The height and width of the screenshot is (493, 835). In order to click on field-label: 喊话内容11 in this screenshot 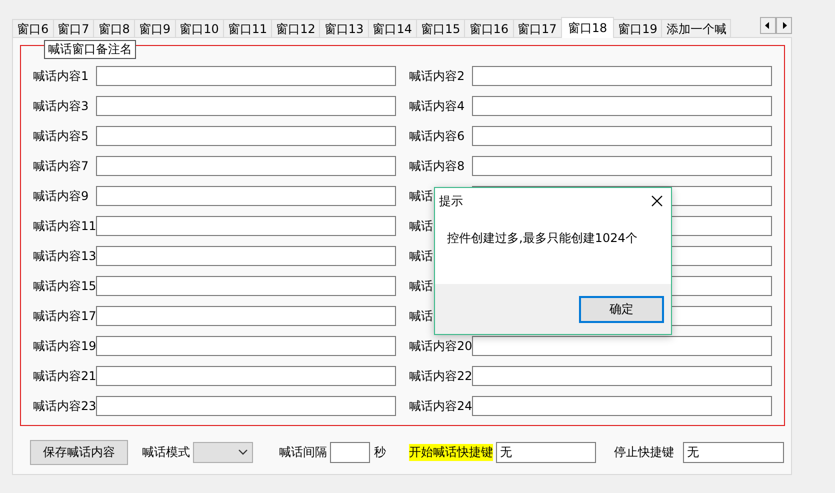, I will do `click(64, 225)`.